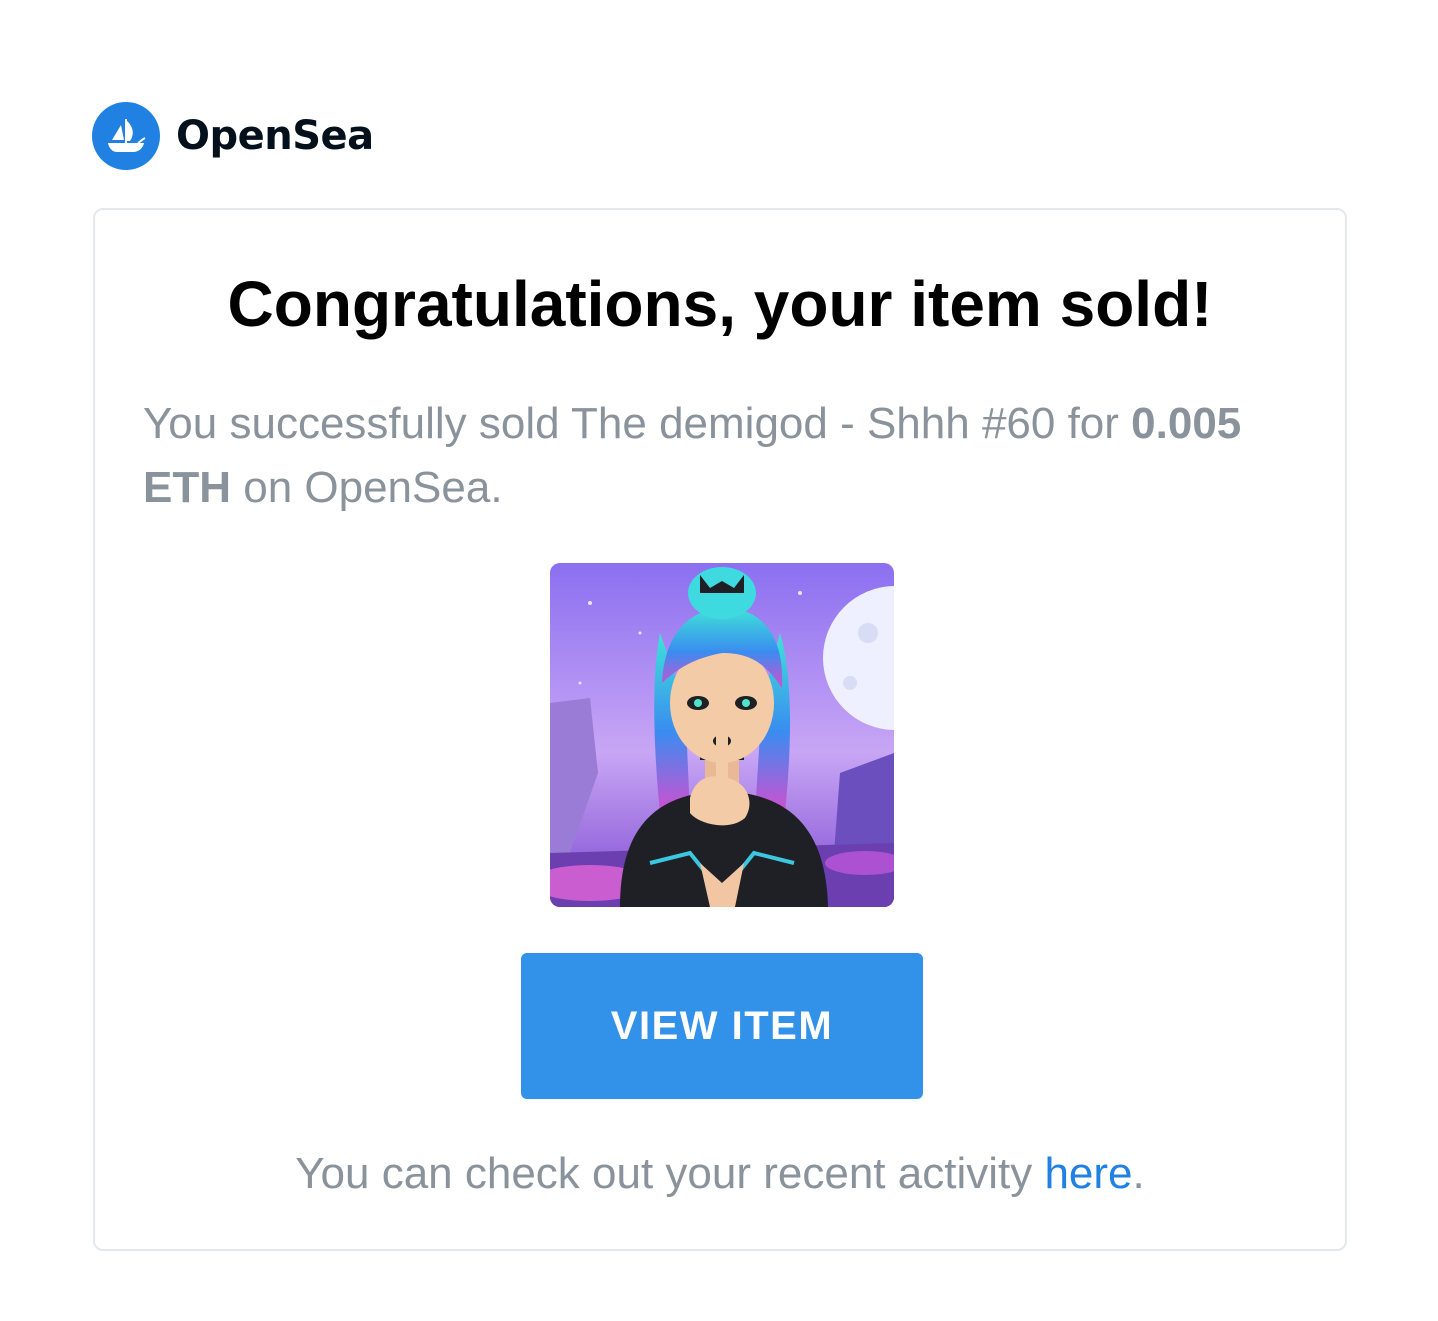 Image resolution: width=1438 pixels, height=1321 pixels. Describe the element at coordinates (1088, 1173) in the screenshot. I see `recent-activity-link: here` at that location.